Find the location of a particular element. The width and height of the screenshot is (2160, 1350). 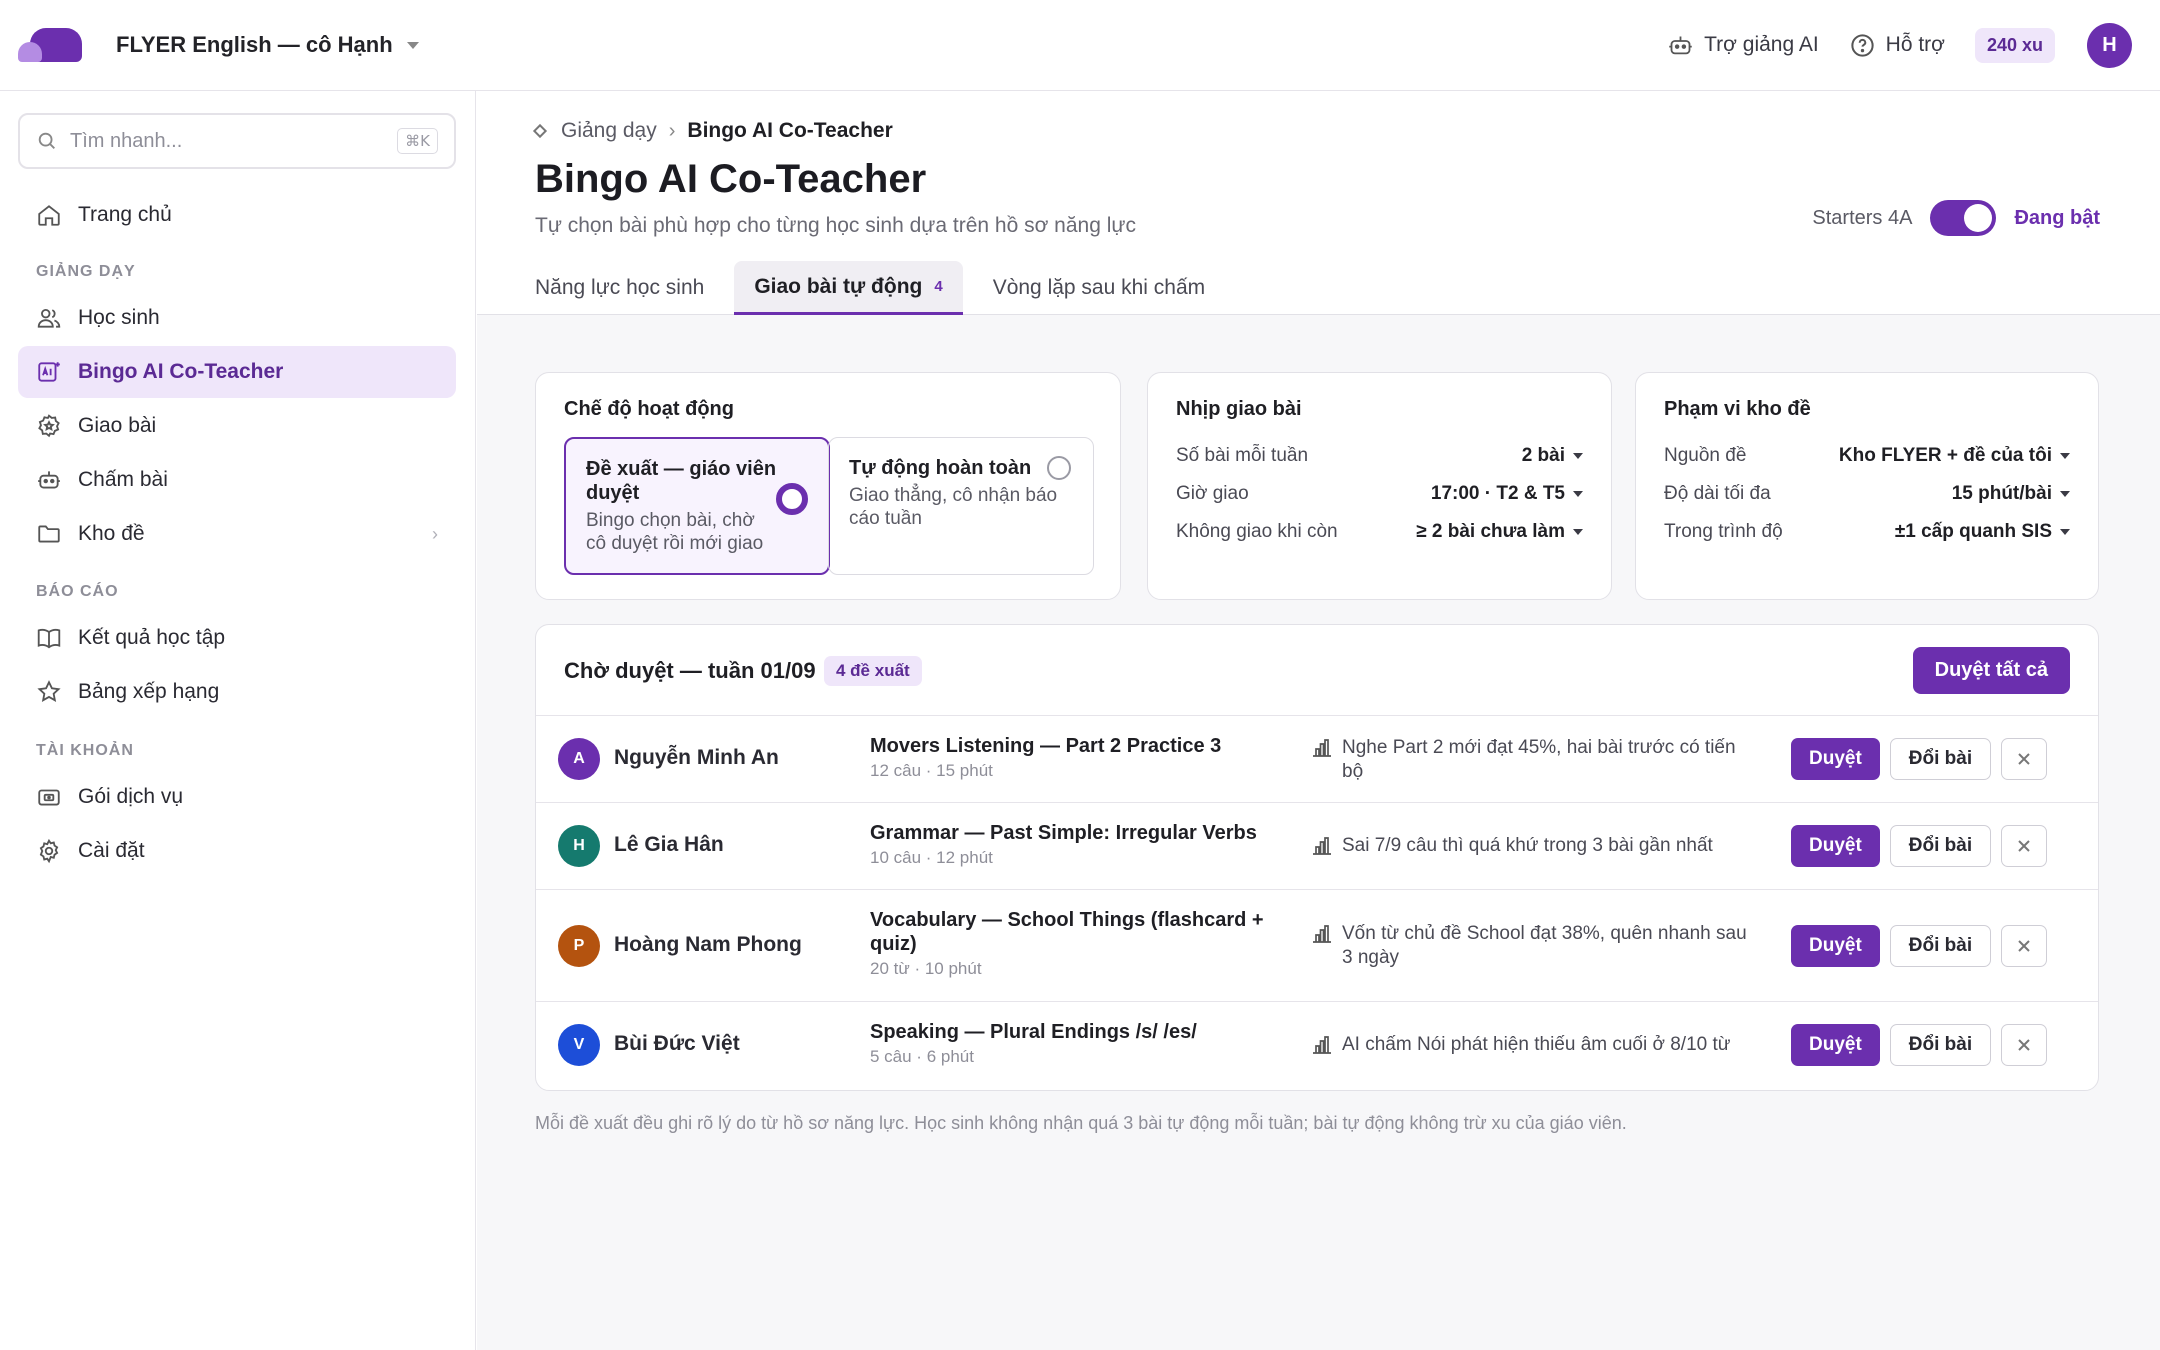

sidebar-item-settings: Cài đặt is located at coordinates (237, 851).